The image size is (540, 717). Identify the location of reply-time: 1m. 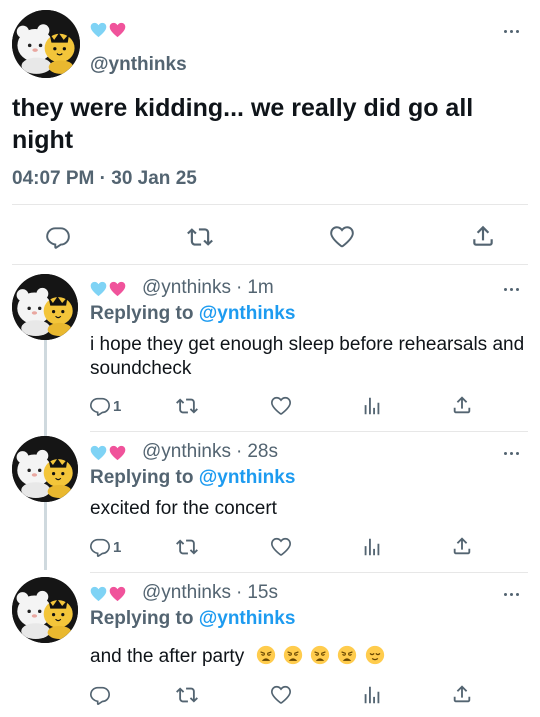
(260, 288).